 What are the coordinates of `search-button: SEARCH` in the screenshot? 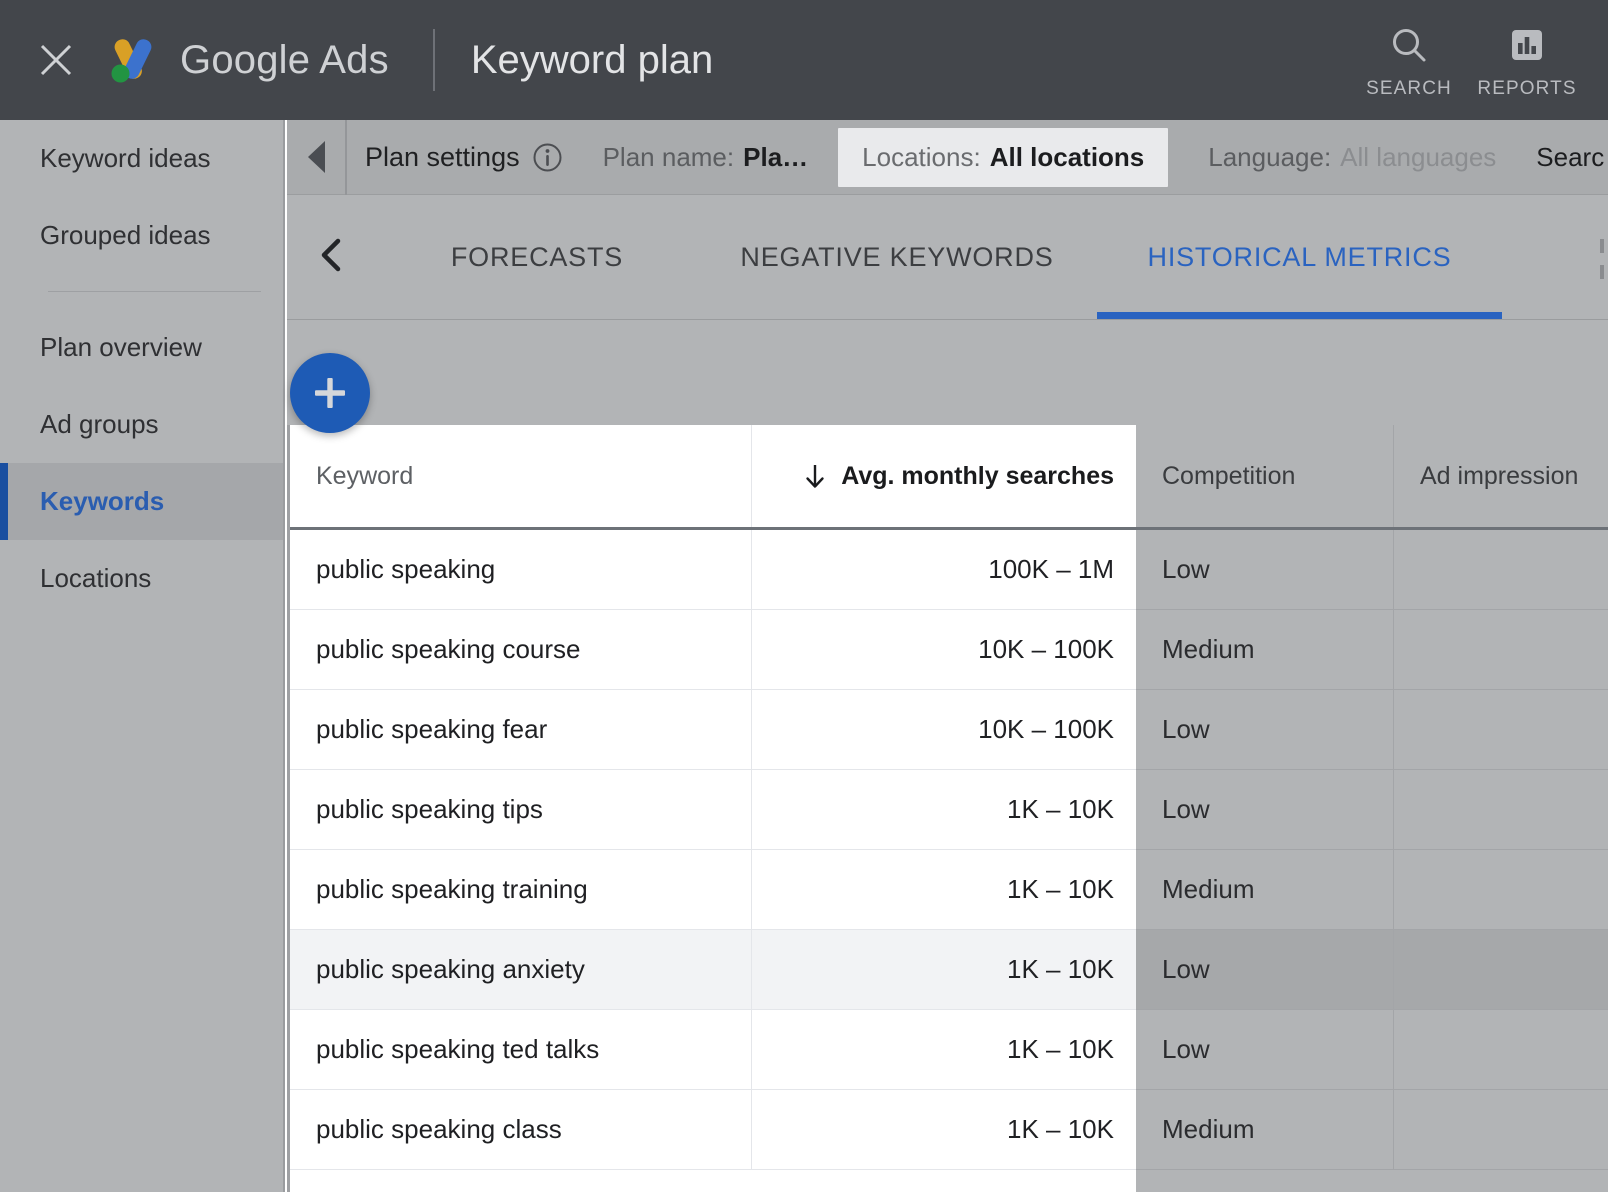 It's located at (1409, 60).